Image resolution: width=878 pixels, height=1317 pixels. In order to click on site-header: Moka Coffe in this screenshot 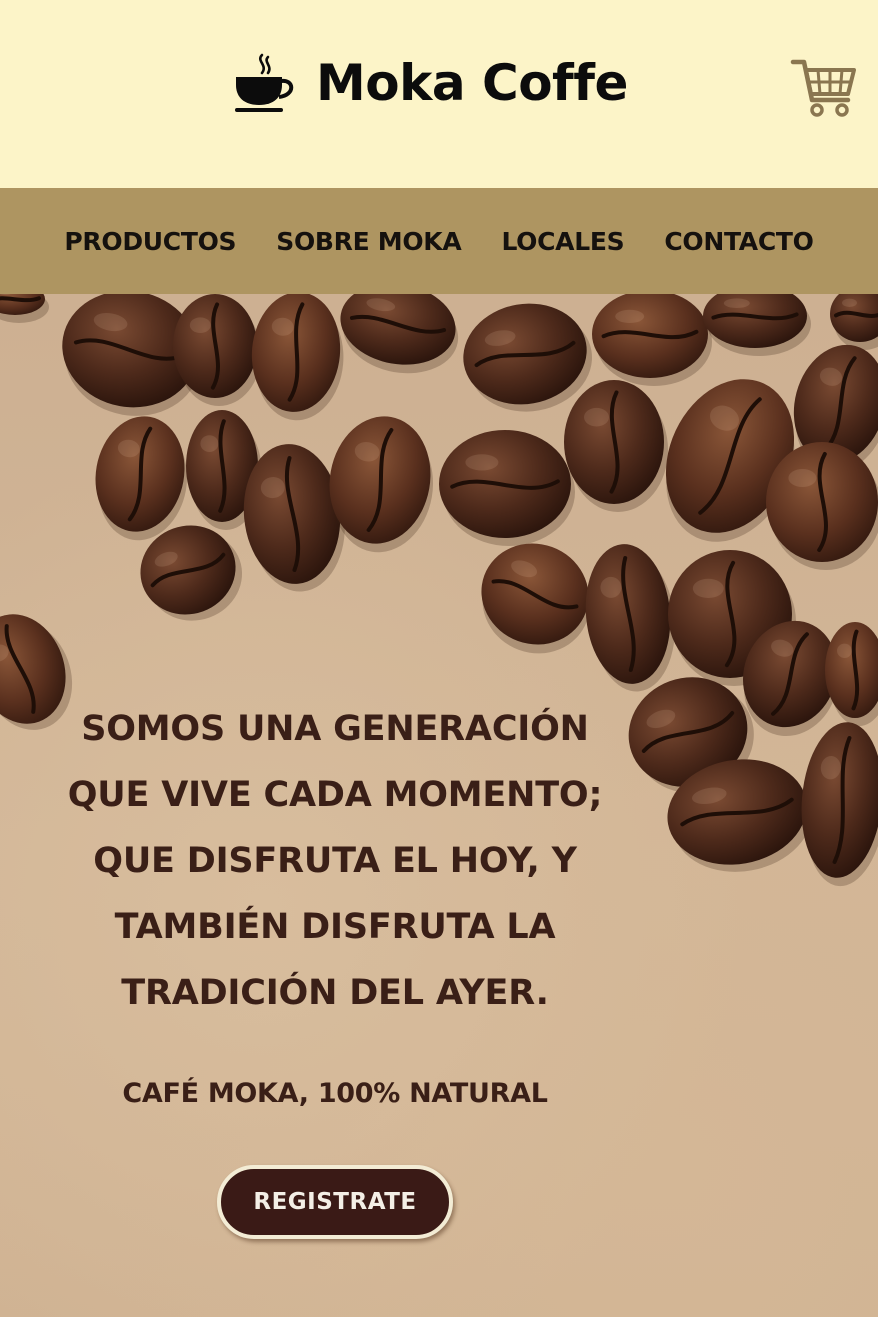, I will do `click(439, 94)`.